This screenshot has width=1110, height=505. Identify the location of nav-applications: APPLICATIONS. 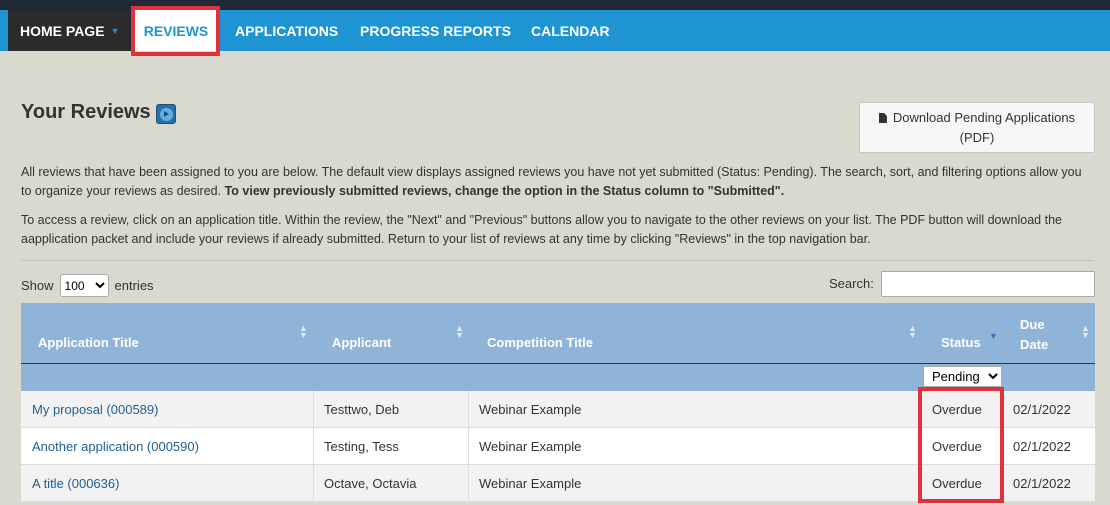
(286, 30).